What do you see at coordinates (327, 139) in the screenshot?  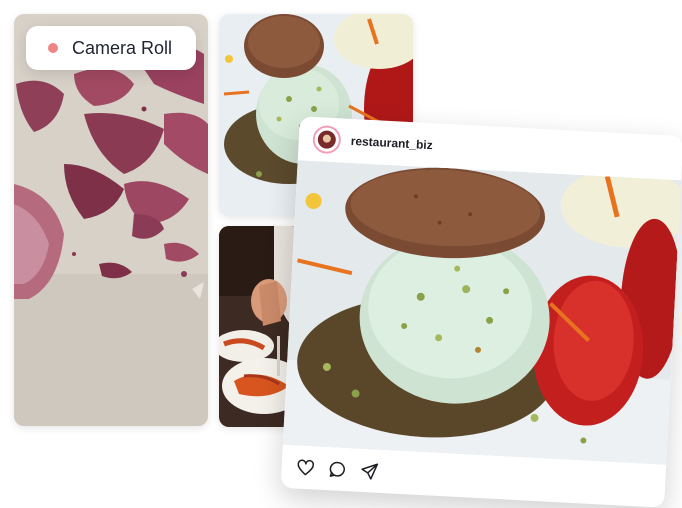 I see `restaurant-avatar-icon` at bounding box center [327, 139].